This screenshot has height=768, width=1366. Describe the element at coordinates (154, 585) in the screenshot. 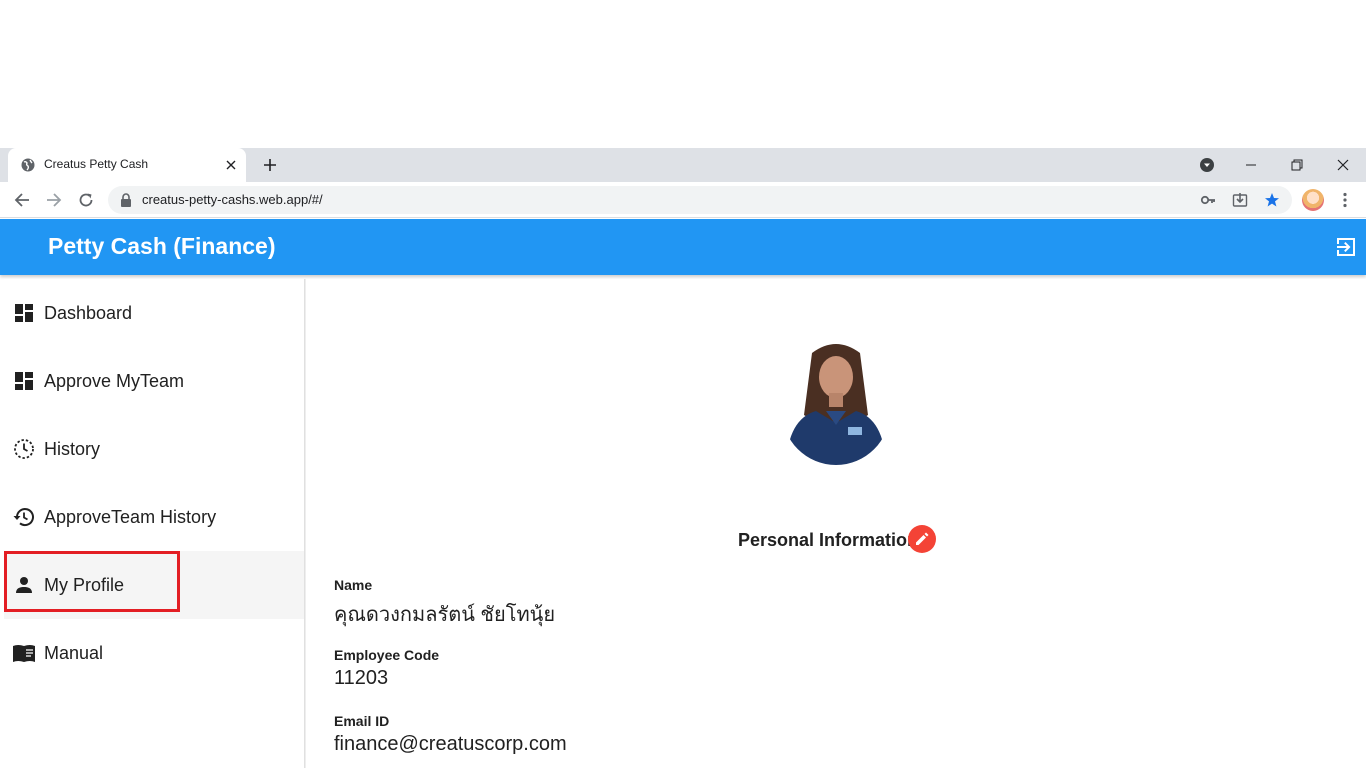

I see `sidebar-item-my-profile: My Profile` at that location.